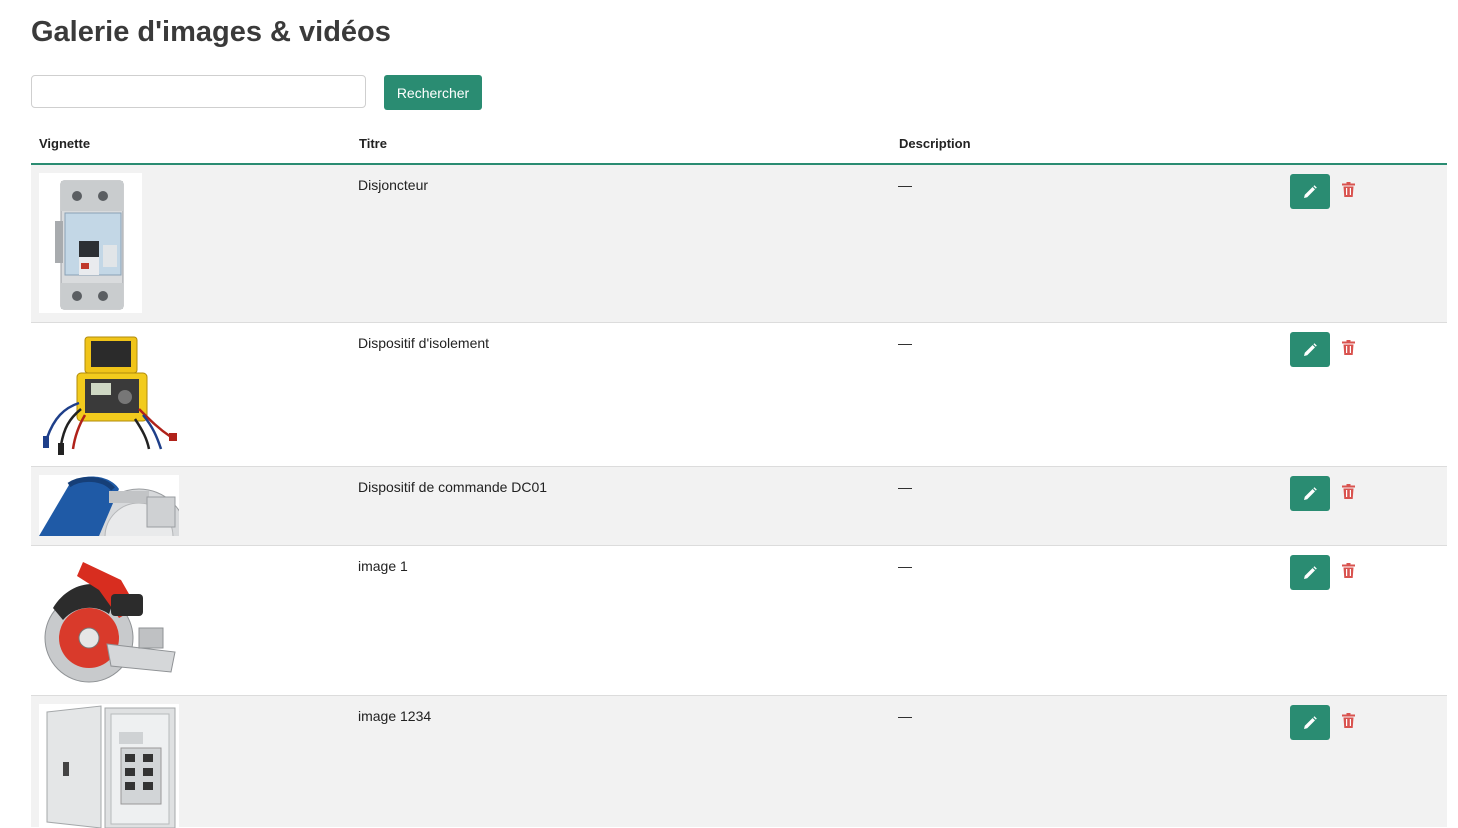 The height and width of the screenshot is (828, 1458). Describe the element at coordinates (198, 91) in the screenshot. I see `search-input` at that location.